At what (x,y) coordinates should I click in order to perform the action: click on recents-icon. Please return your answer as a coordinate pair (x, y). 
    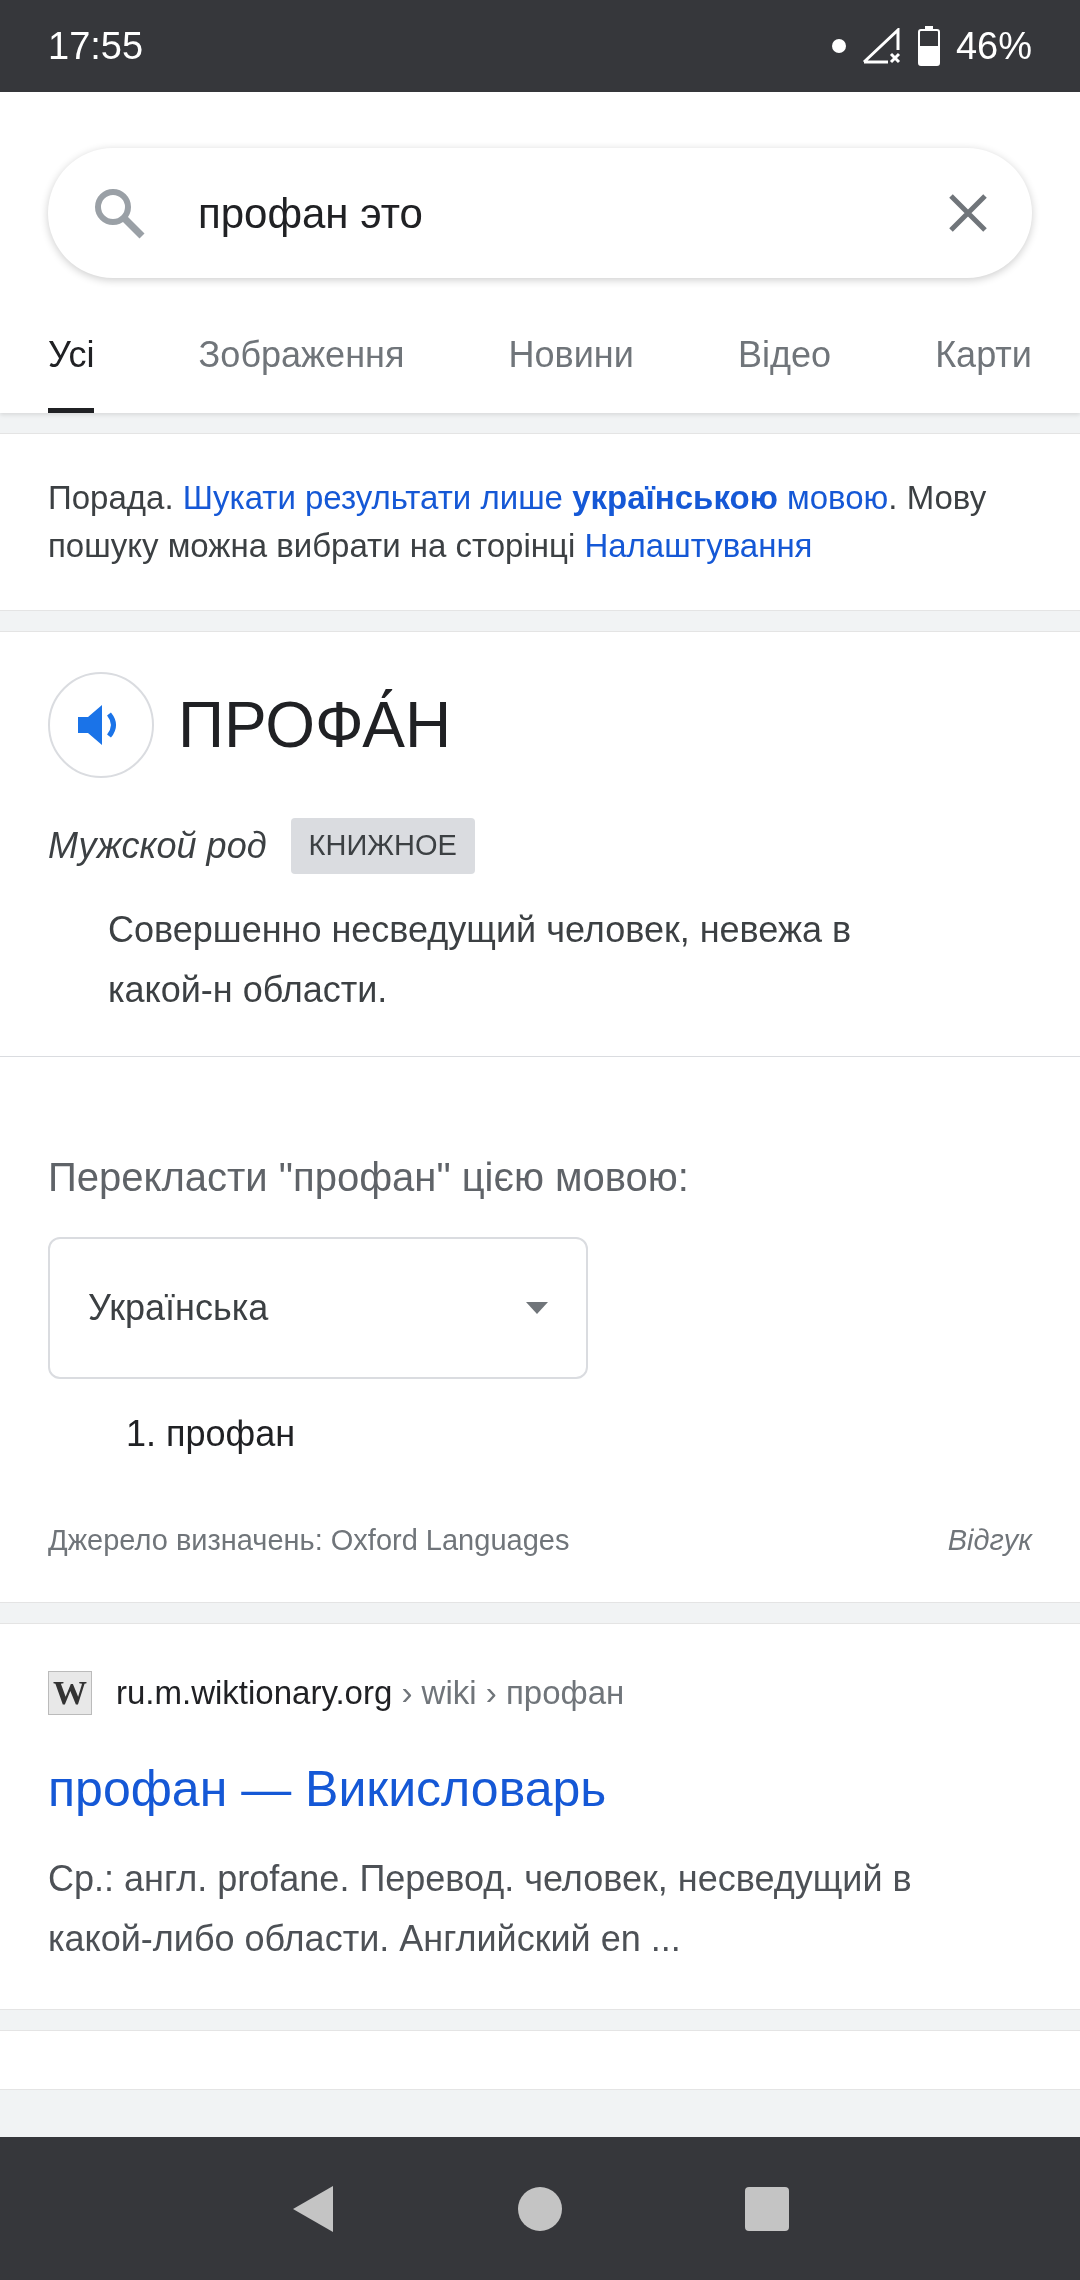
    Looking at the image, I should click on (766, 2208).